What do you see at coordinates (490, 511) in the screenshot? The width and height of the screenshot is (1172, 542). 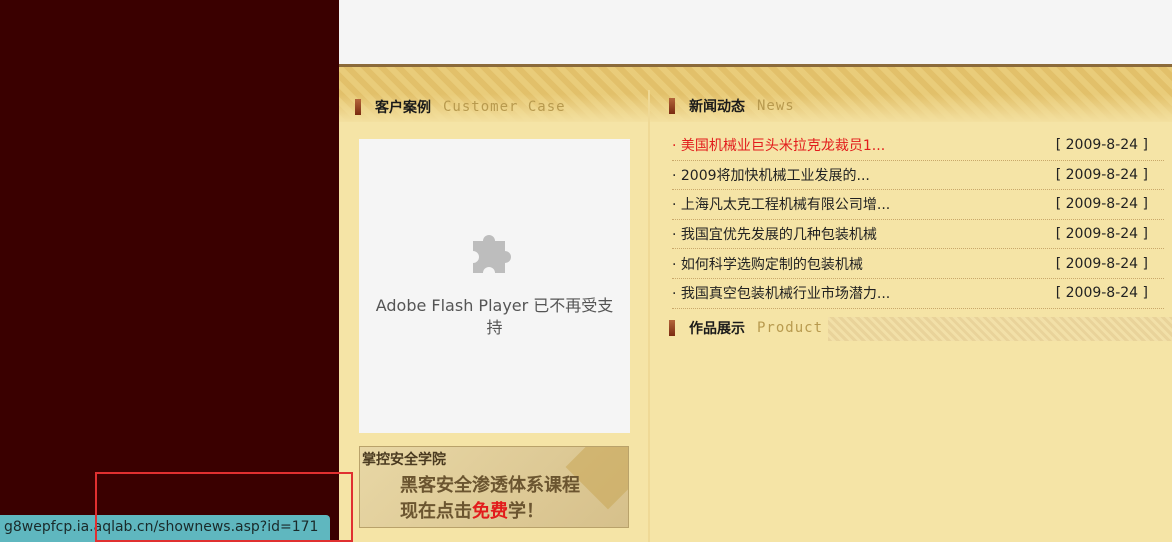 I see `ad-cta-free: 免费` at bounding box center [490, 511].